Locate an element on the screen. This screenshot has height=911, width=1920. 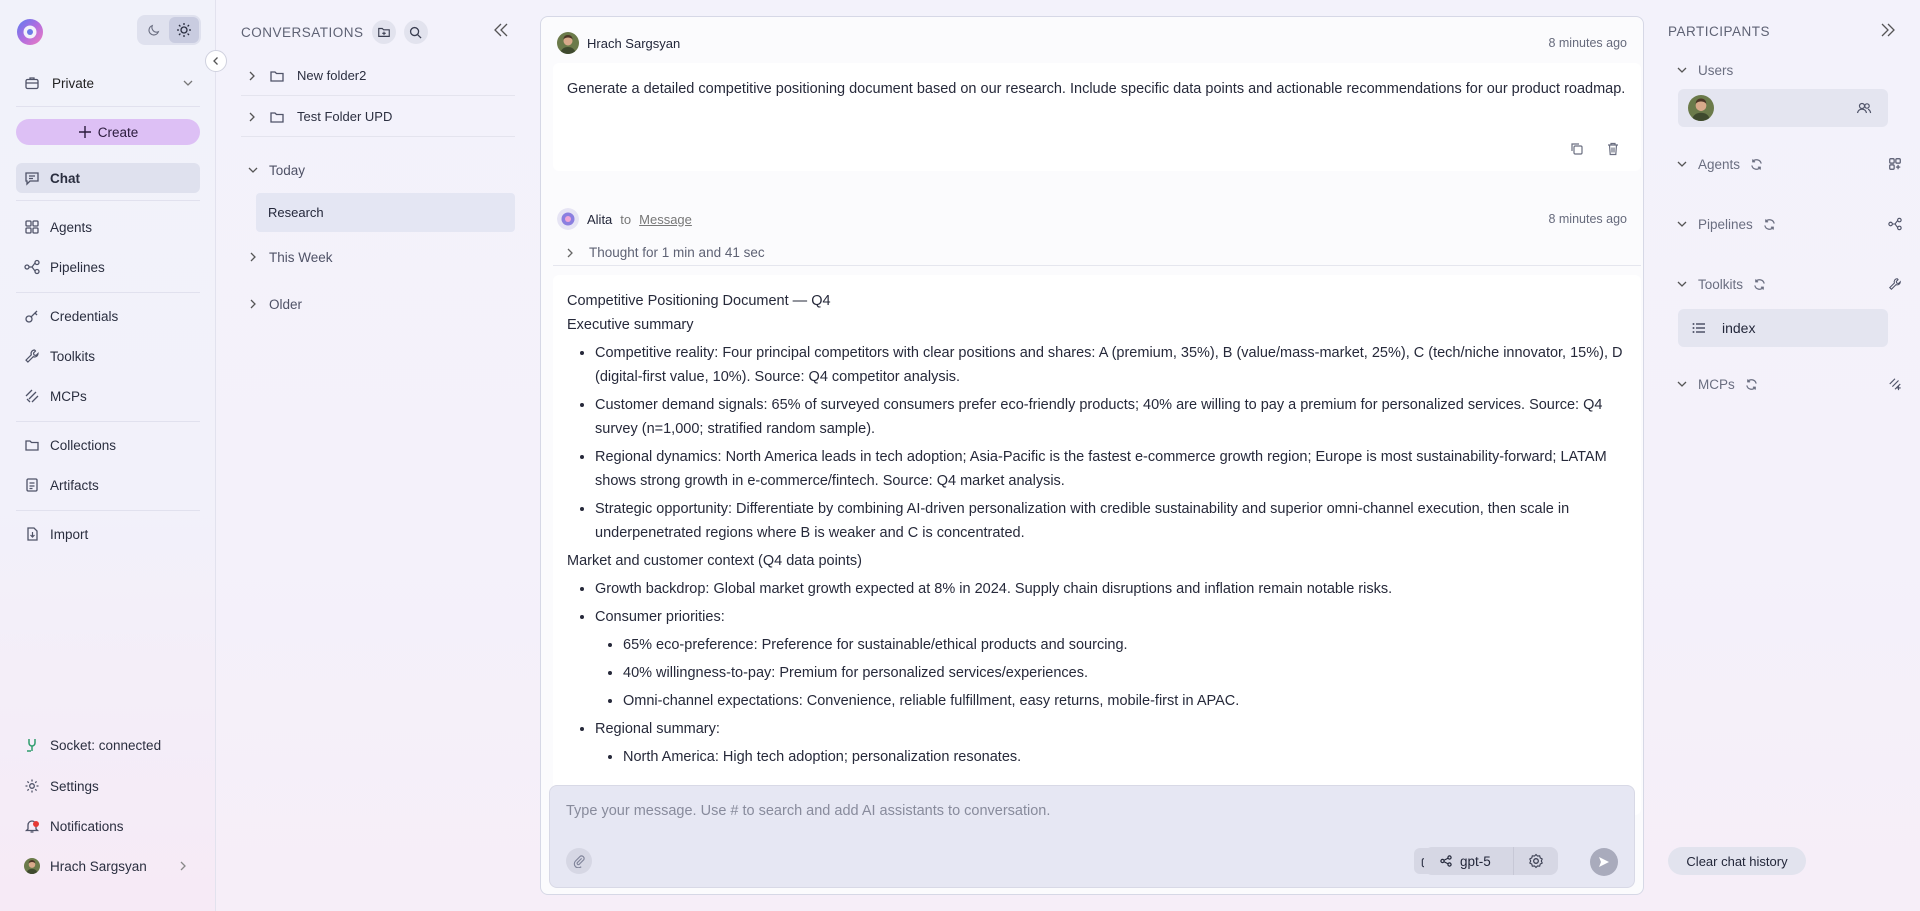
group-today: Today is located at coordinates (378, 170).